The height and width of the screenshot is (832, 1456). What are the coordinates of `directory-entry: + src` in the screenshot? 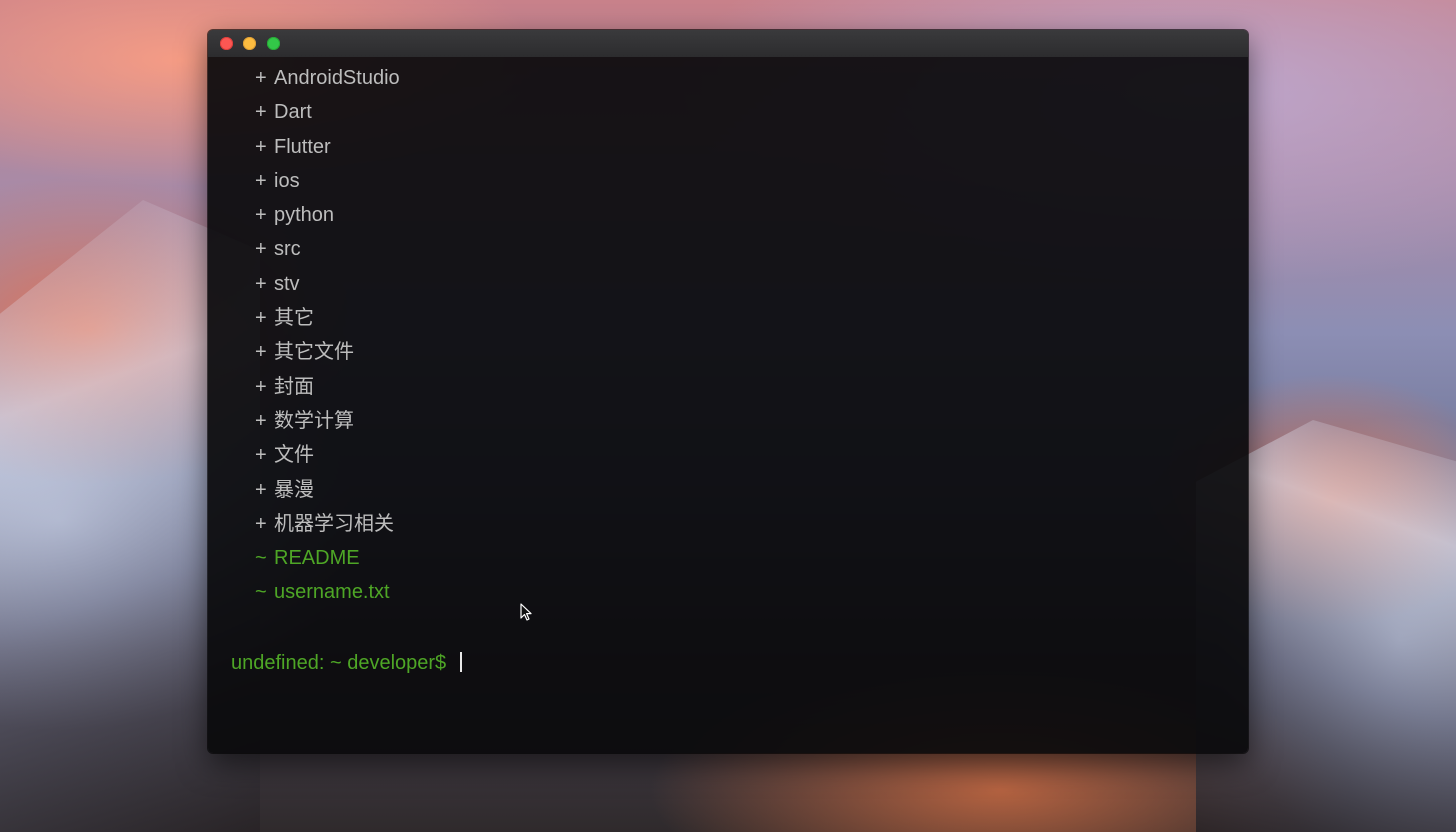 It's located at (327, 249).